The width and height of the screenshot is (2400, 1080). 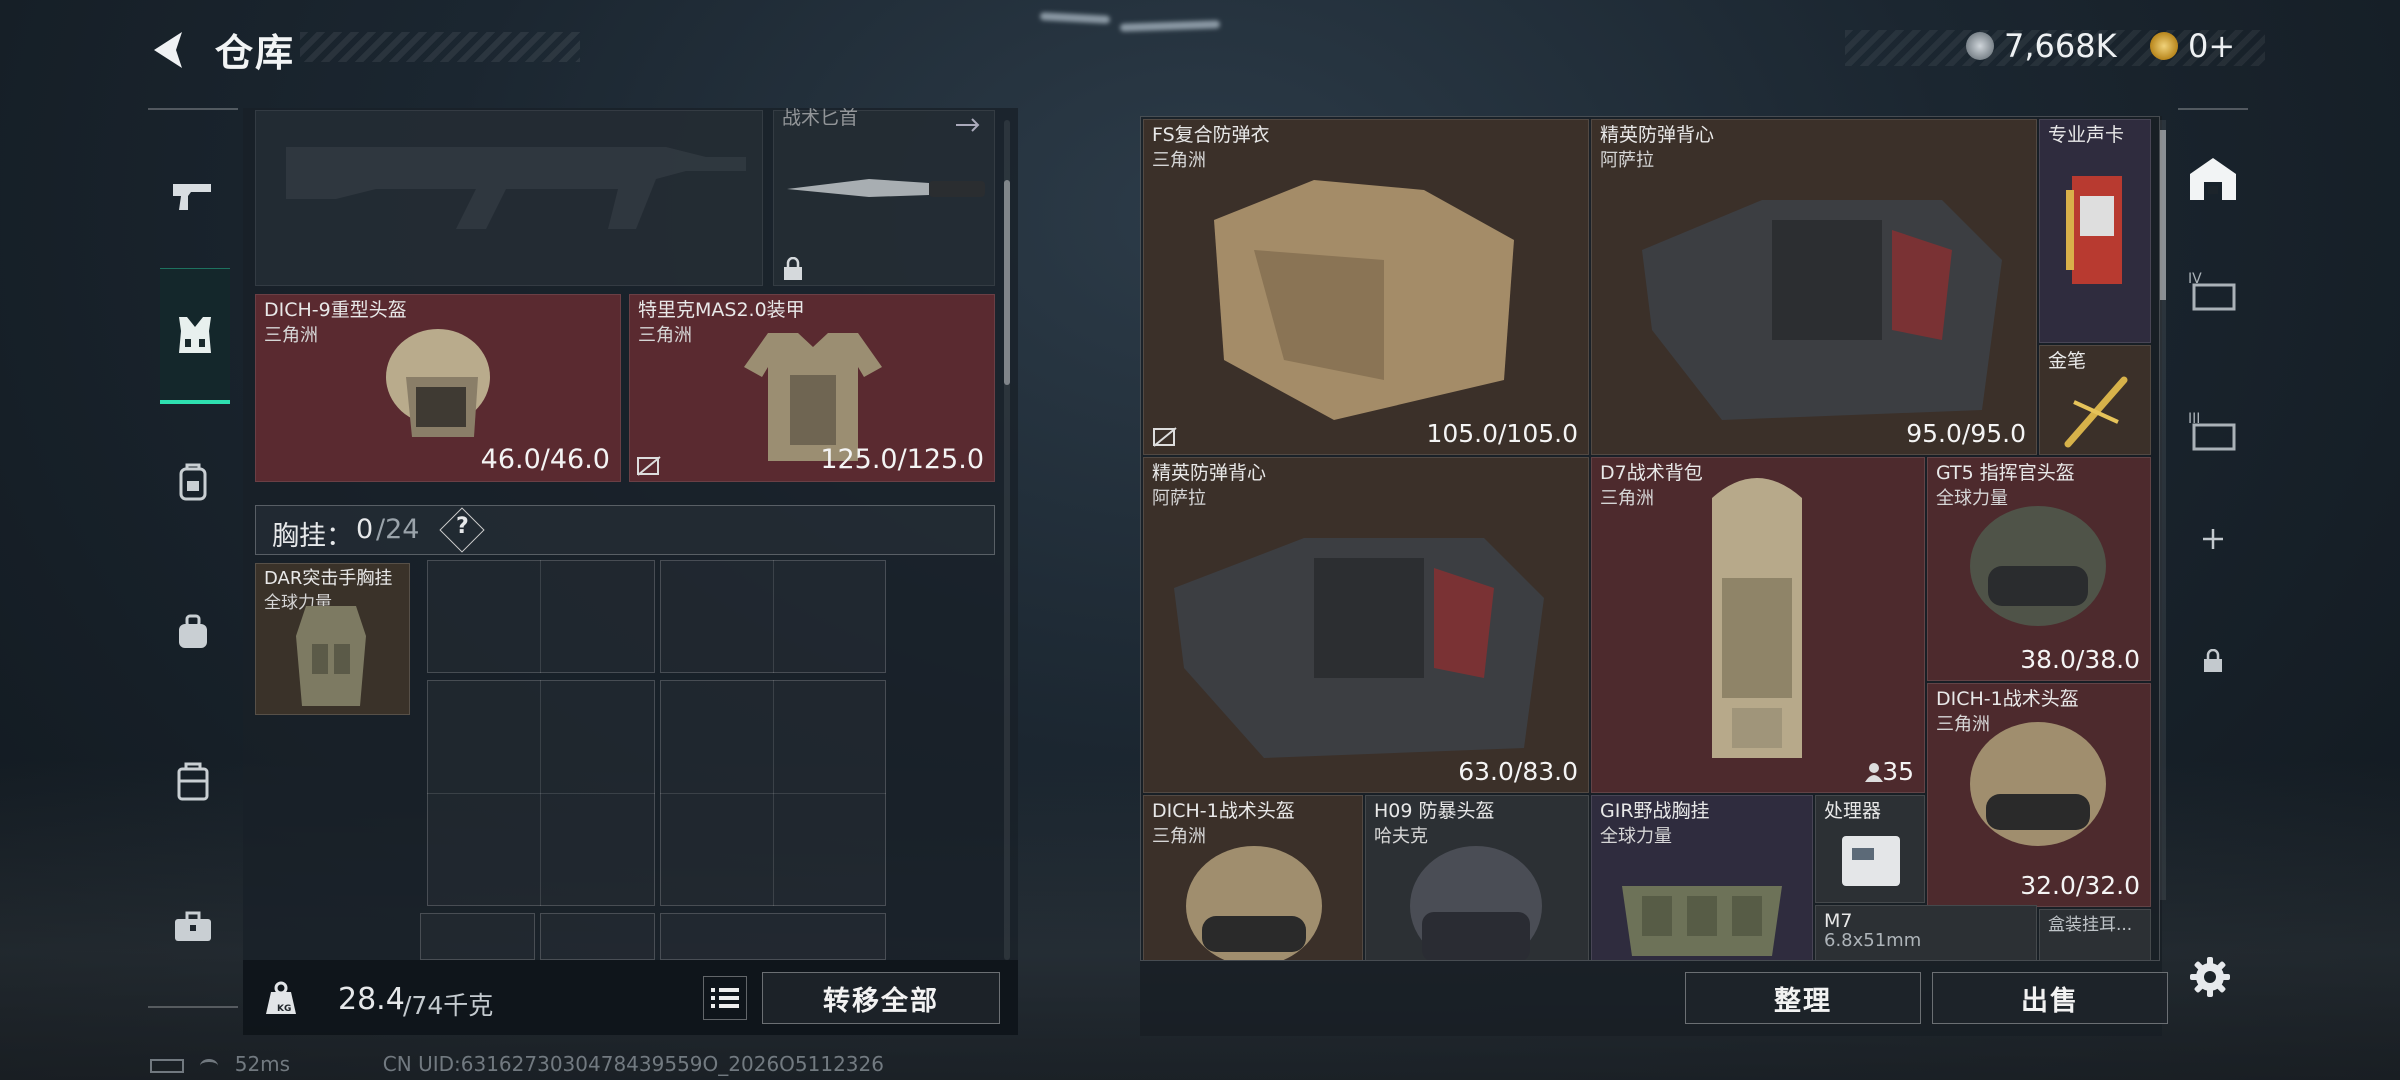 What do you see at coordinates (1803, 998) in the screenshot?
I see `sort-button: 整理` at bounding box center [1803, 998].